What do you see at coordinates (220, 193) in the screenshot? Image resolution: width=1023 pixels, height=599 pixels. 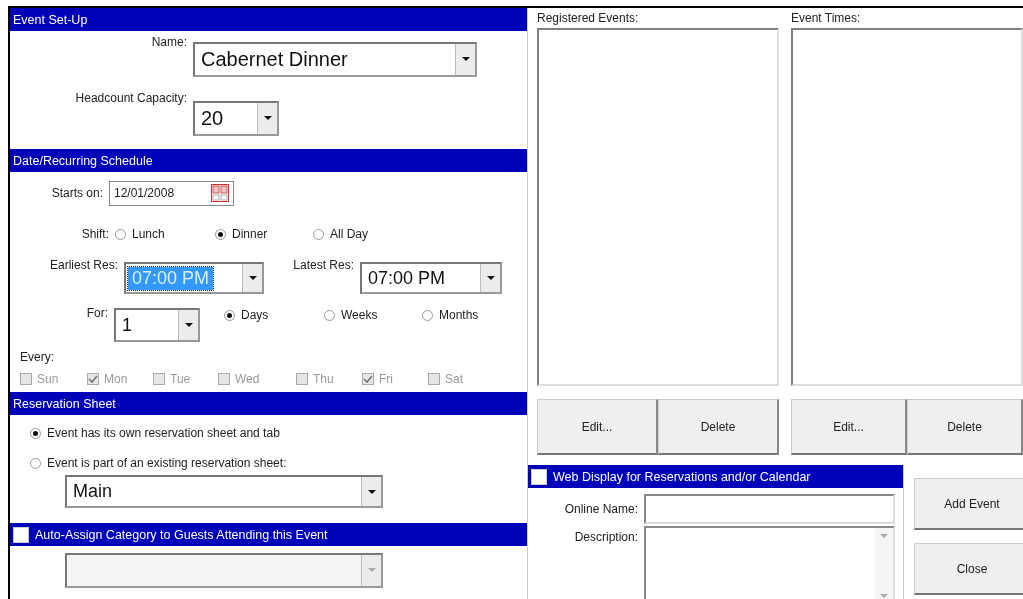 I see `calendar-icon` at bounding box center [220, 193].